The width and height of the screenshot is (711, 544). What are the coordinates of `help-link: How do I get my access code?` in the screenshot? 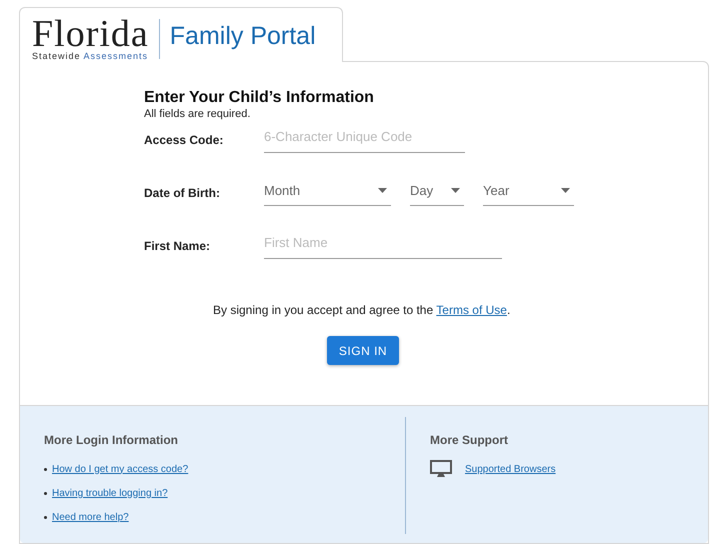 It's located at (120, 469).